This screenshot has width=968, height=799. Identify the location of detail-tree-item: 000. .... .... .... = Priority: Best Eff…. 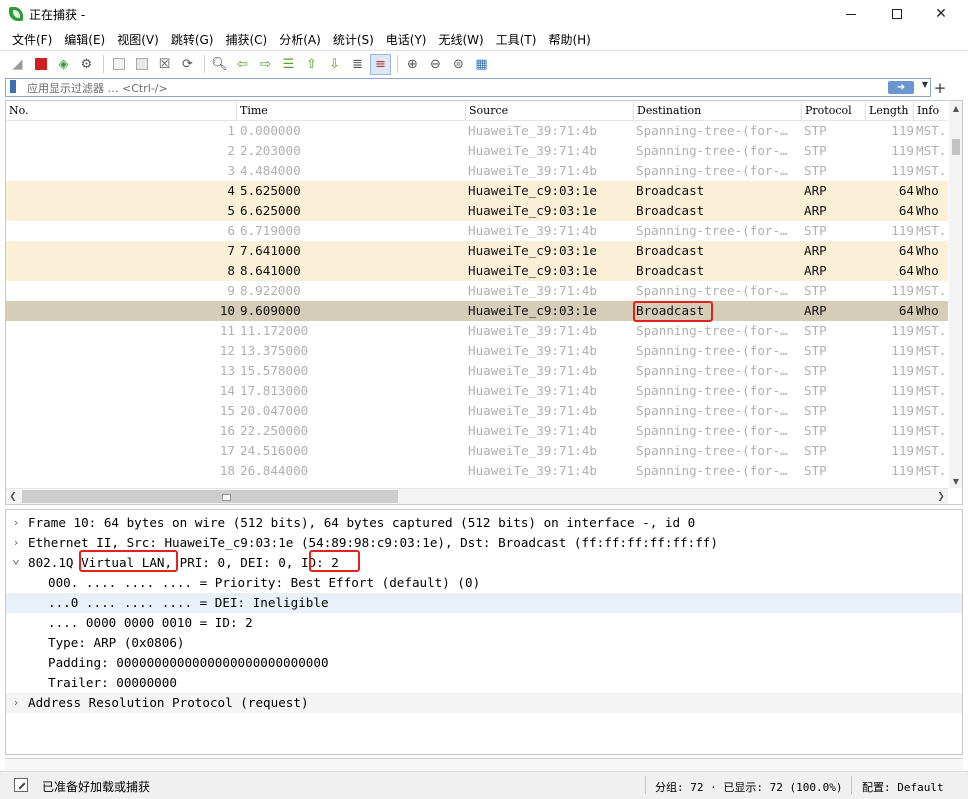
(484, 583).